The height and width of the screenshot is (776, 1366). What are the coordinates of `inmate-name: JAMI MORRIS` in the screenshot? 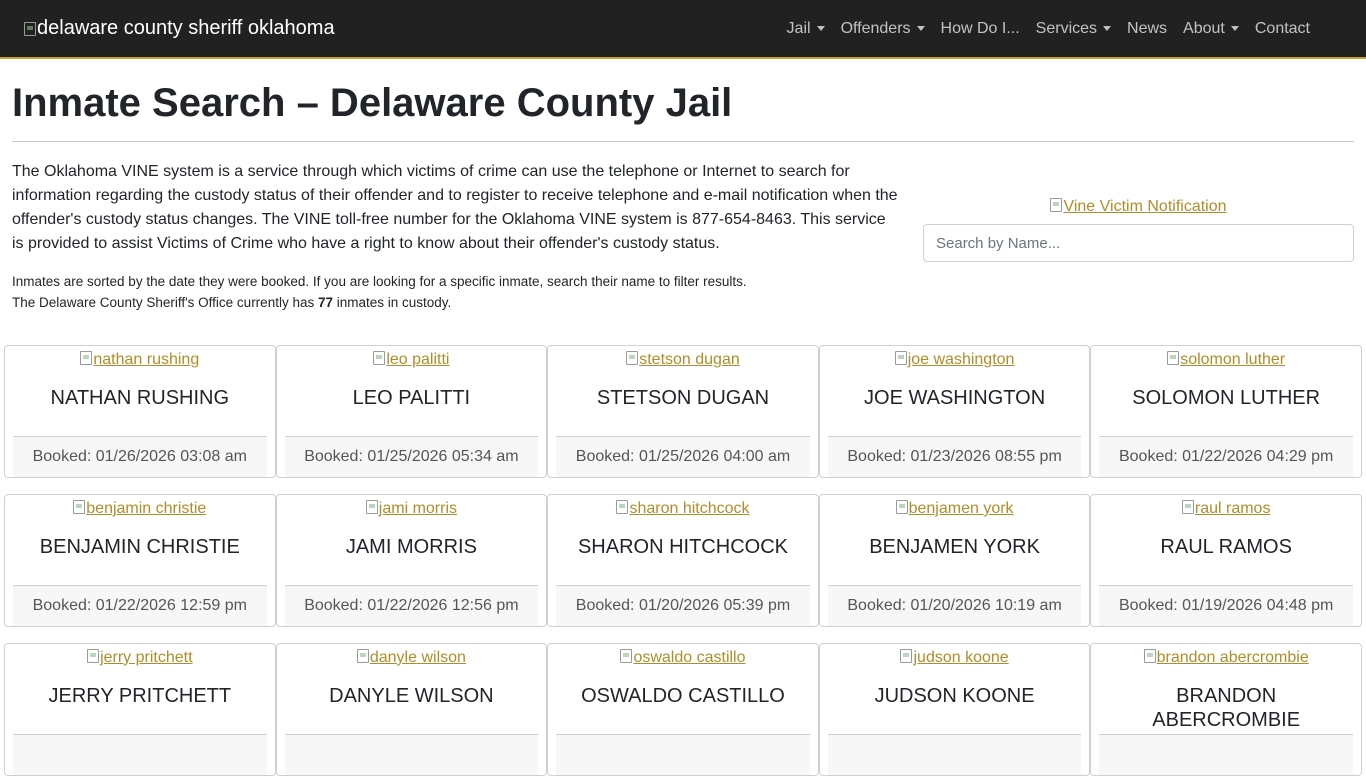 It's located at (412, 552).